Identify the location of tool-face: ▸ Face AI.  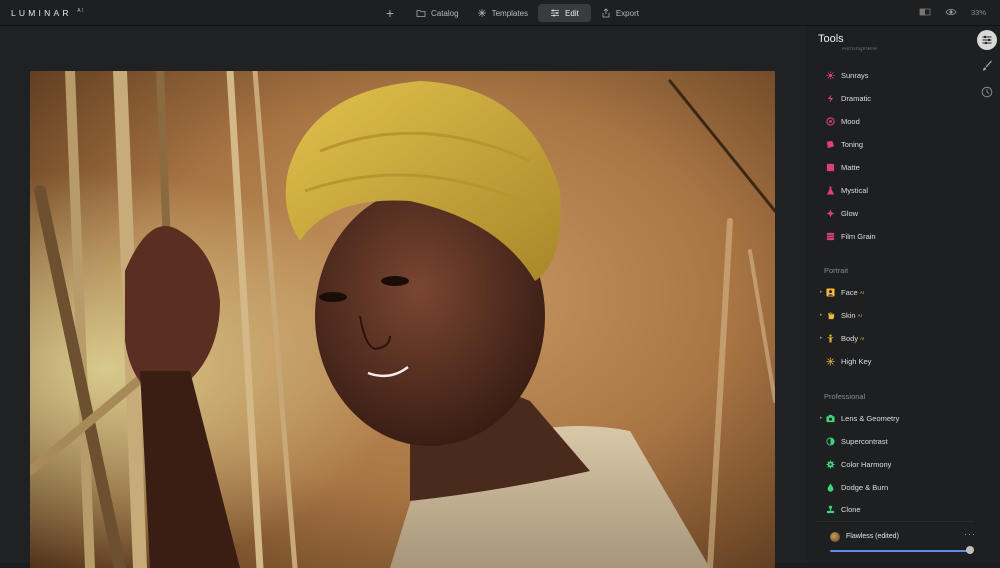
(842, 292).